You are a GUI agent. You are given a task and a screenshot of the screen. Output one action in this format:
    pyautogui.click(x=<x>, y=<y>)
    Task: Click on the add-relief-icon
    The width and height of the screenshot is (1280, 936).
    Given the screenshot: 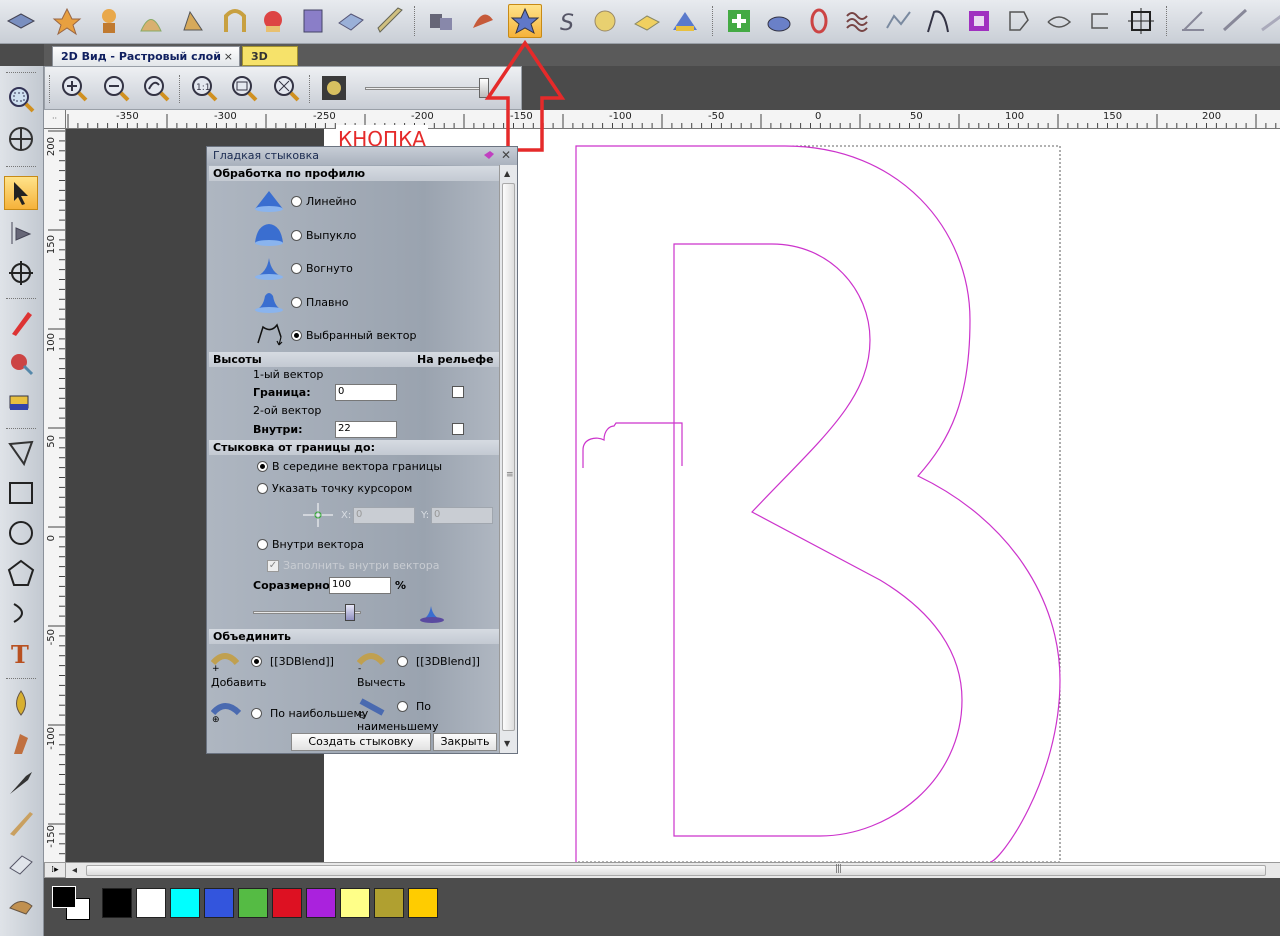 What is the action you would take?
    pyautogui.click(x=739, y=21)
    